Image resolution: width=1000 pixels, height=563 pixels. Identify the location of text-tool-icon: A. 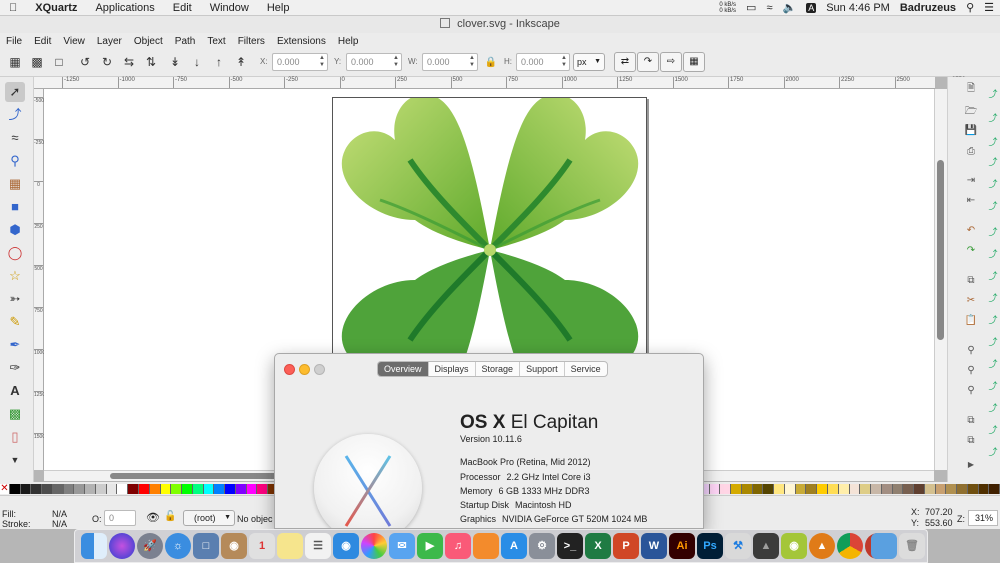
(15, 391).